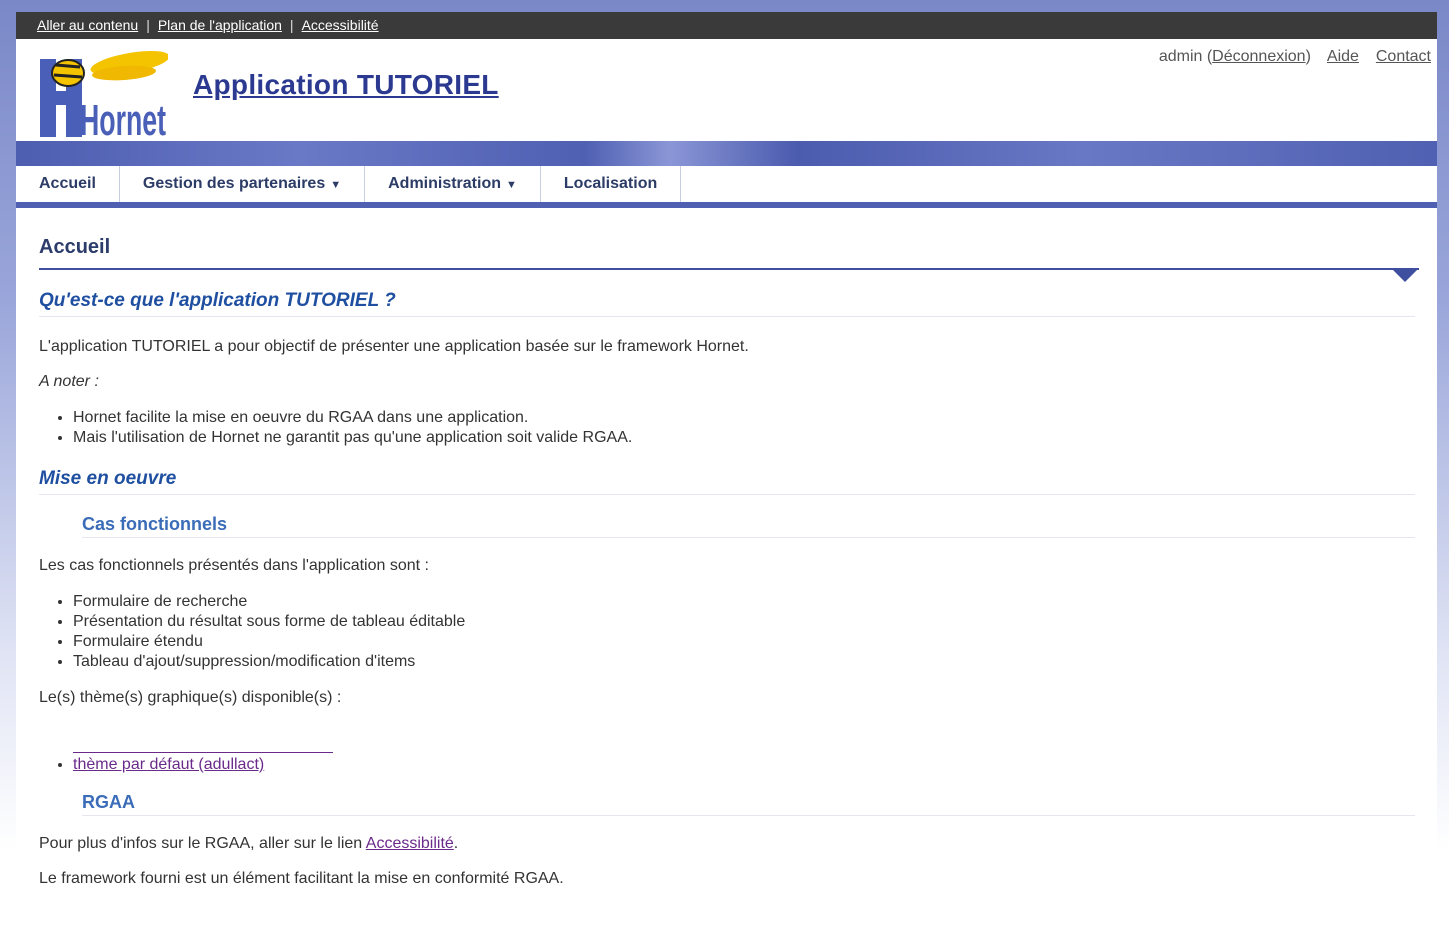 Image resolution: width=1449 pixels, height=943 pixels. What do you see at coordinates (103, 93) in the screenshot?
I see `hornet-logo: Hornet` at bounding box center [103, 93].